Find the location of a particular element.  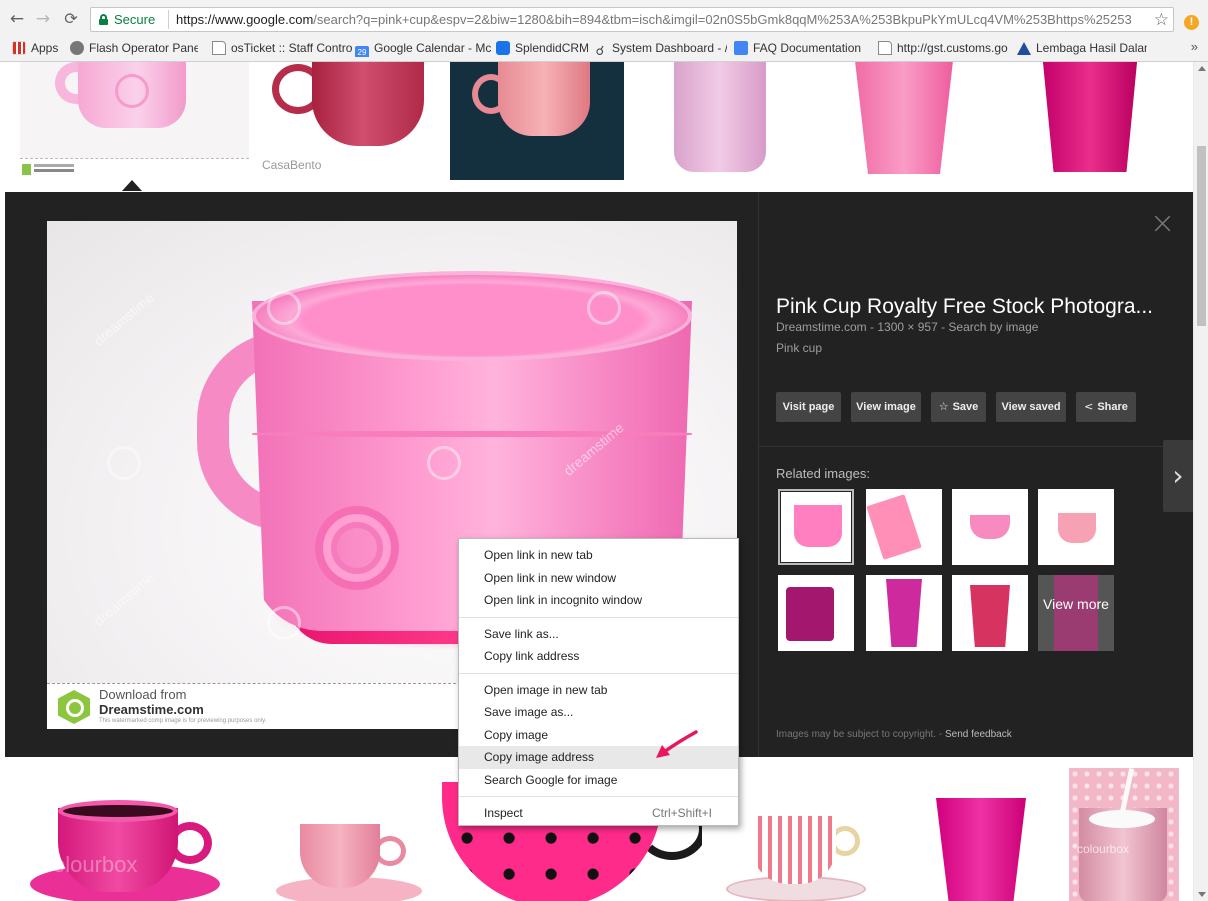

reload-button: ⟳ is located at coordinates (71, 19).